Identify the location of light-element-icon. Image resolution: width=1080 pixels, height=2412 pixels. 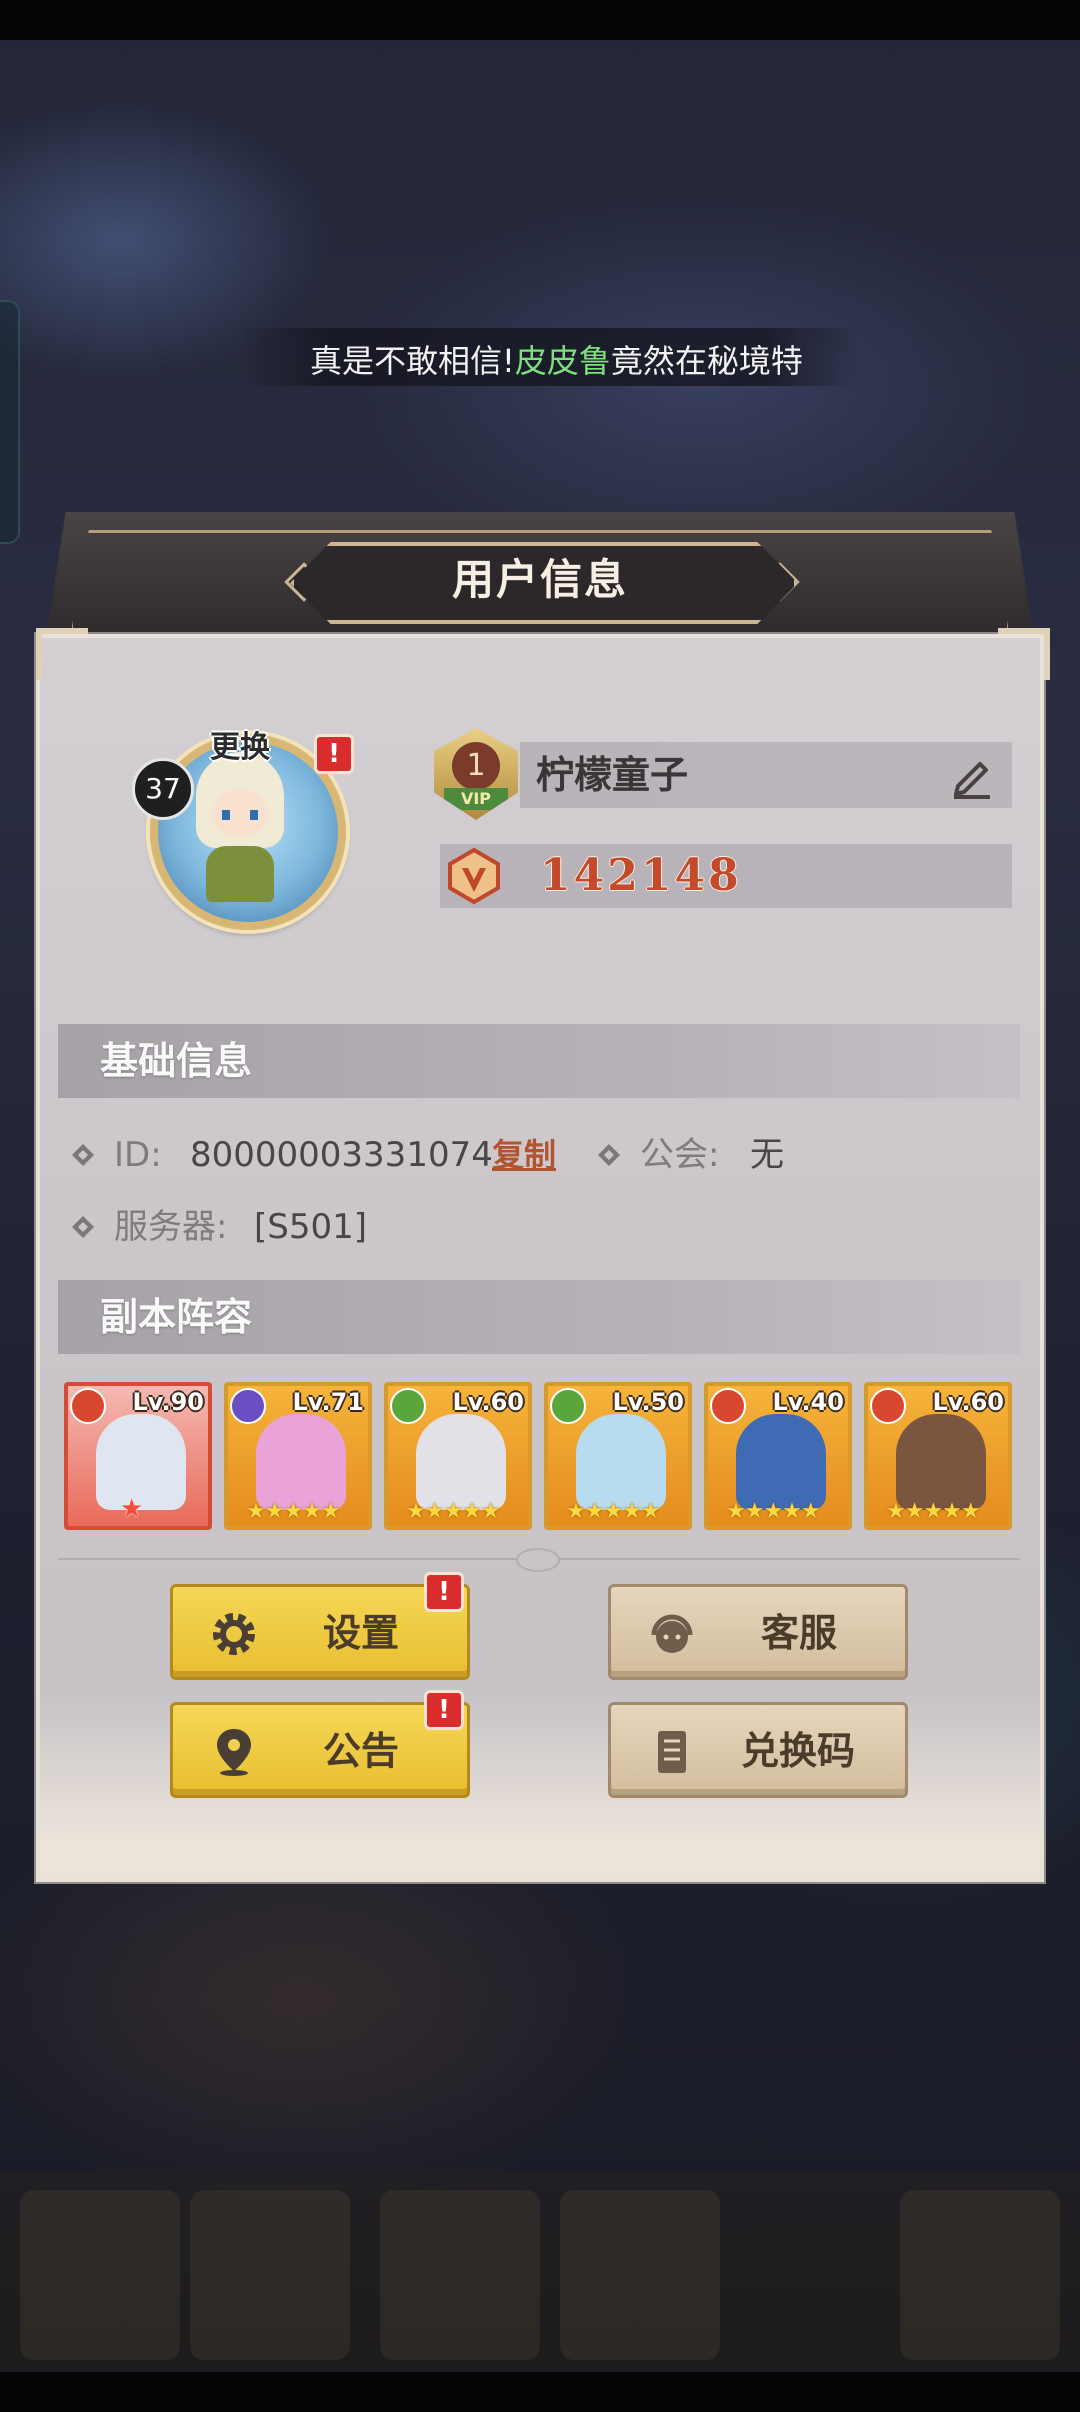
(248, 1406).